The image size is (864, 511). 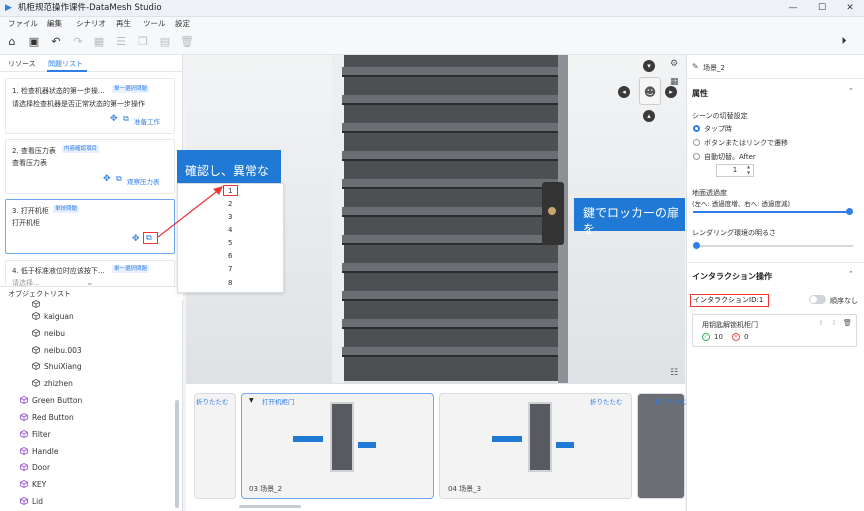 I want to click on stepper-arrows-icon: ▲ ▼, so click(x=748, y=170).